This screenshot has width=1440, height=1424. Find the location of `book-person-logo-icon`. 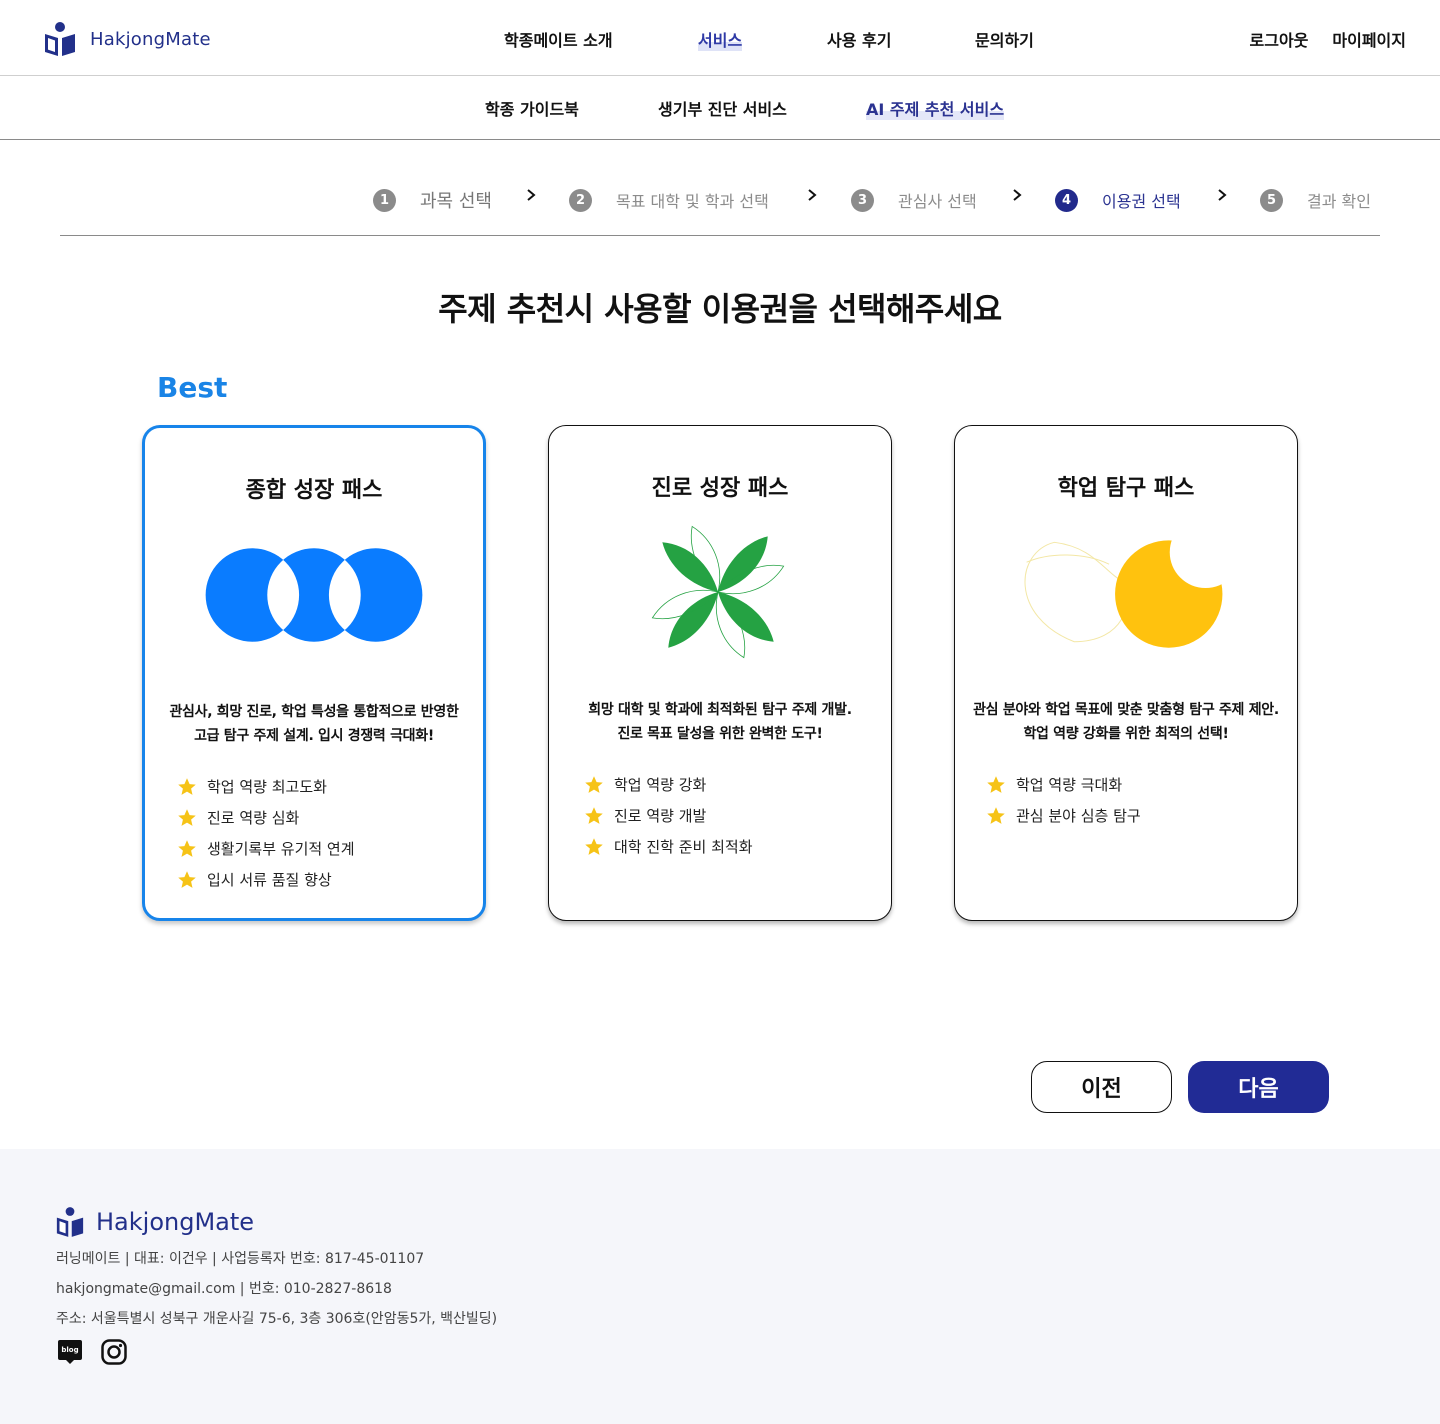

book-person-logo-icon is located at coordinates (70, 1222).